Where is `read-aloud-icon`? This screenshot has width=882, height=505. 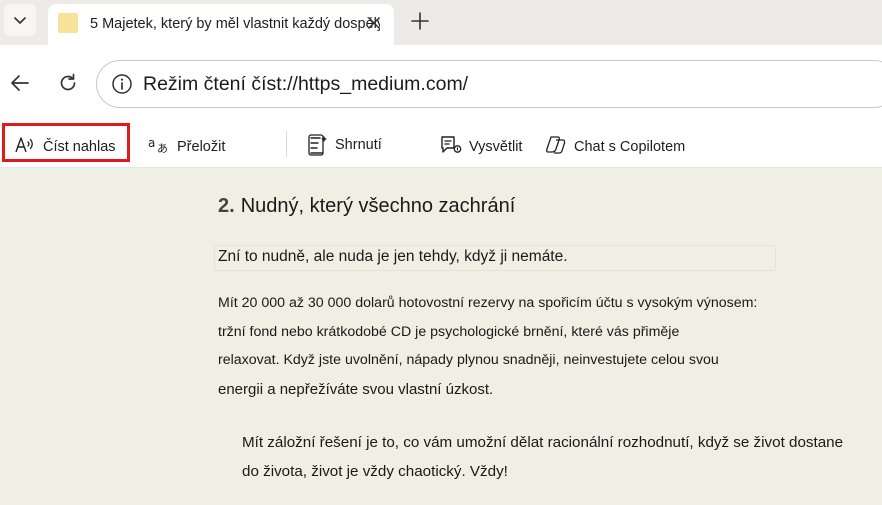
read-aloud-icon is located at coordinates (24, 145).